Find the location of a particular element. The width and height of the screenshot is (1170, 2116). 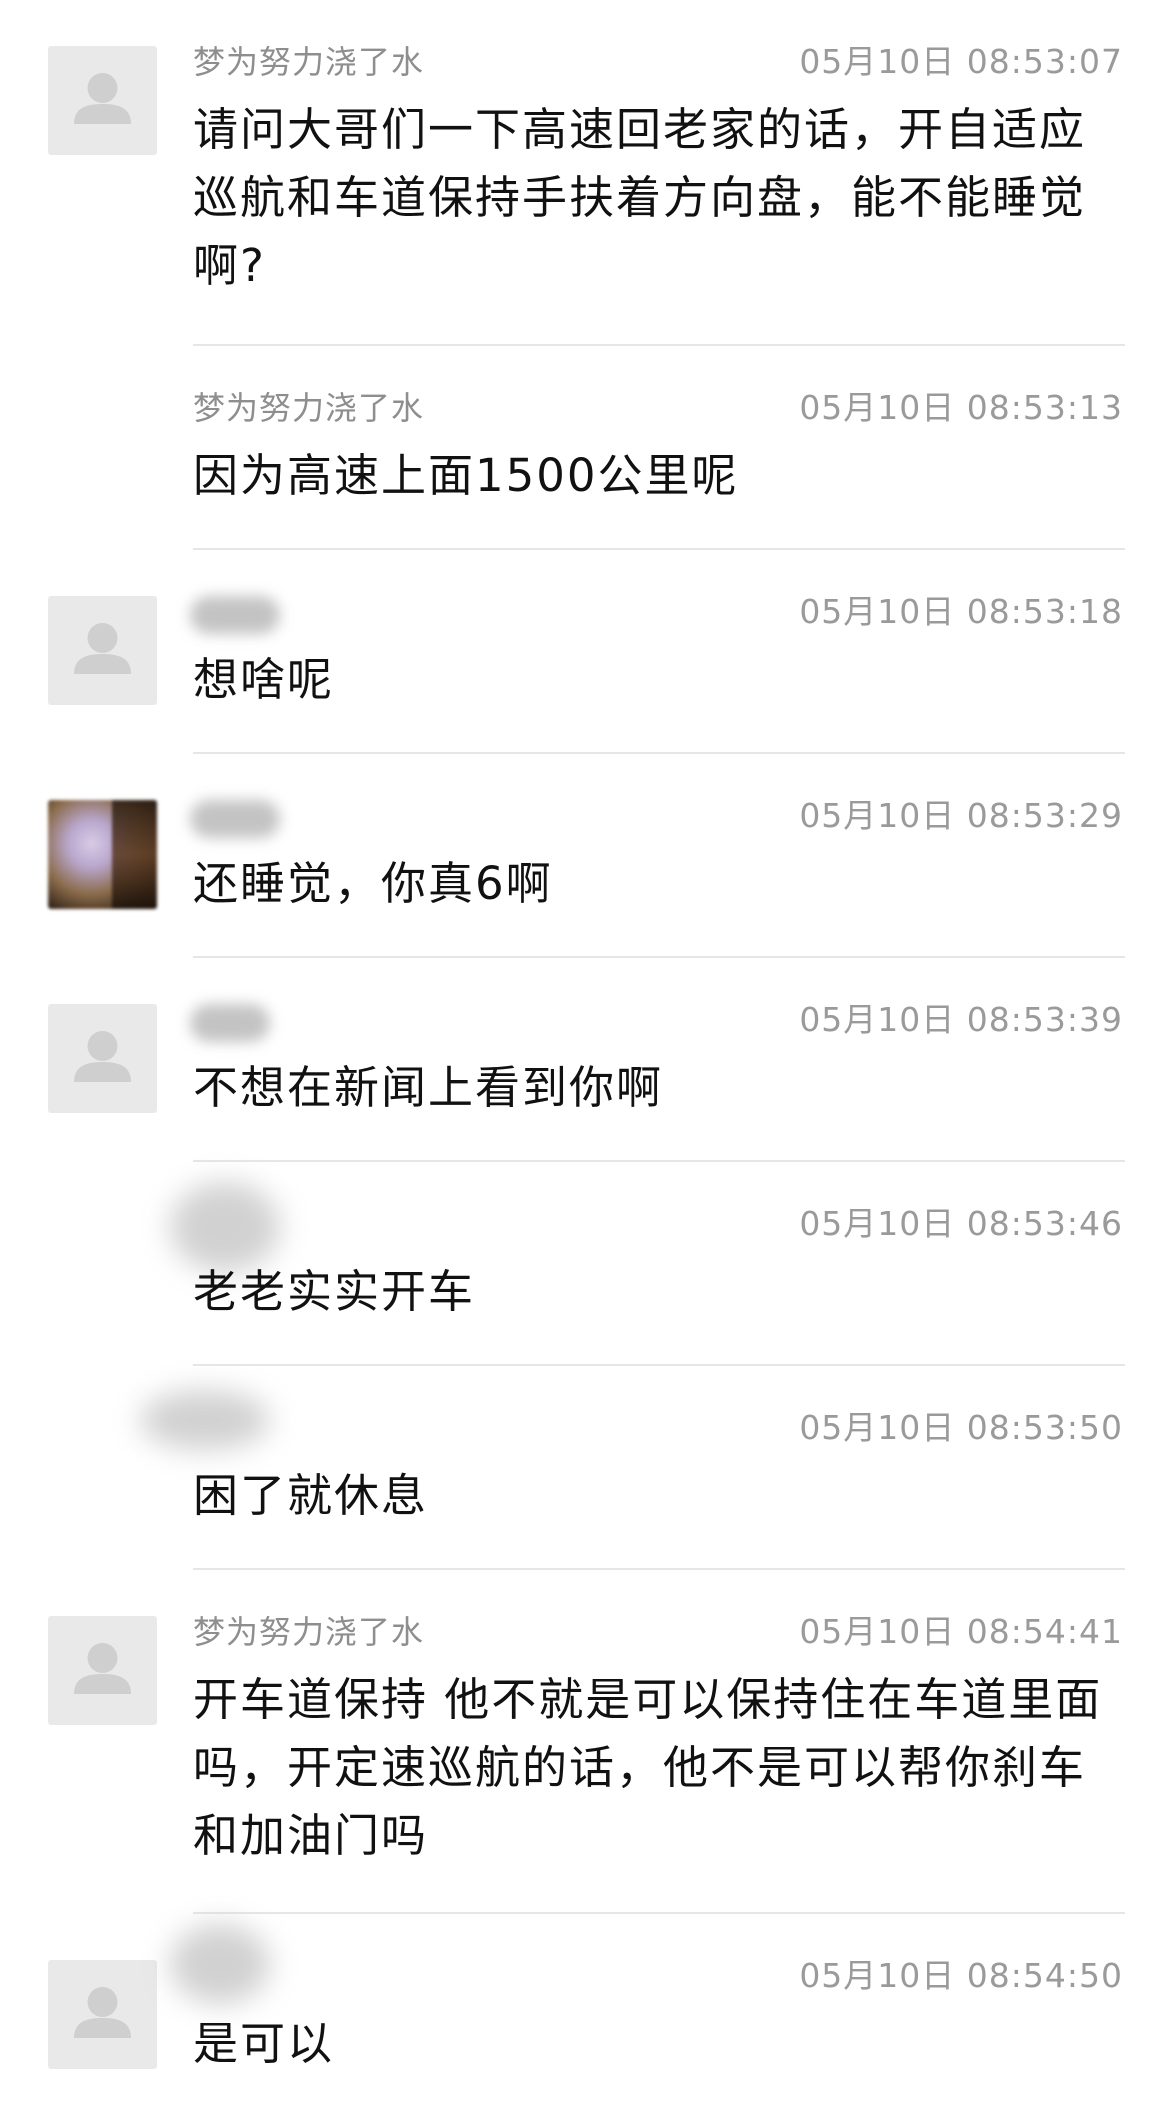

message-text: 困了就休息 is located at coordinates (311, 1495).